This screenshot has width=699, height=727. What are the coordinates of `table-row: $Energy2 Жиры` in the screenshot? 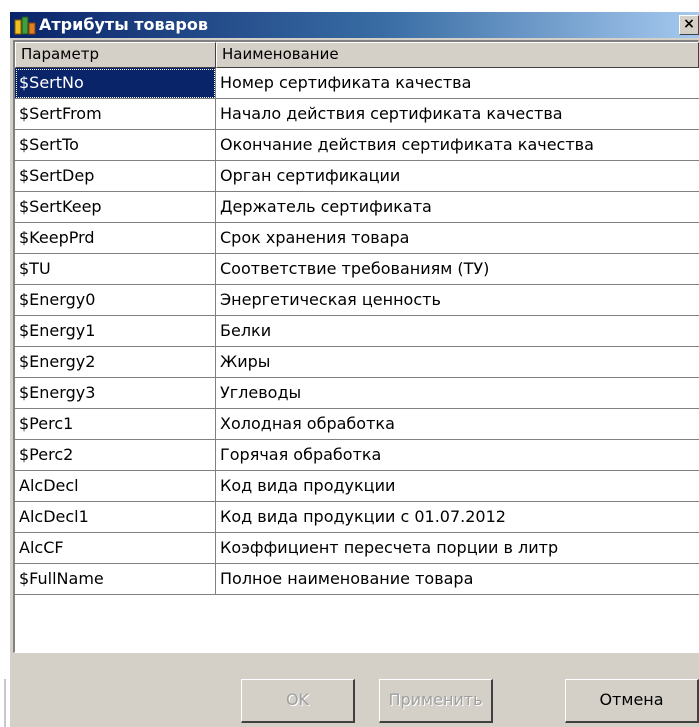 It's located at (357, 362).